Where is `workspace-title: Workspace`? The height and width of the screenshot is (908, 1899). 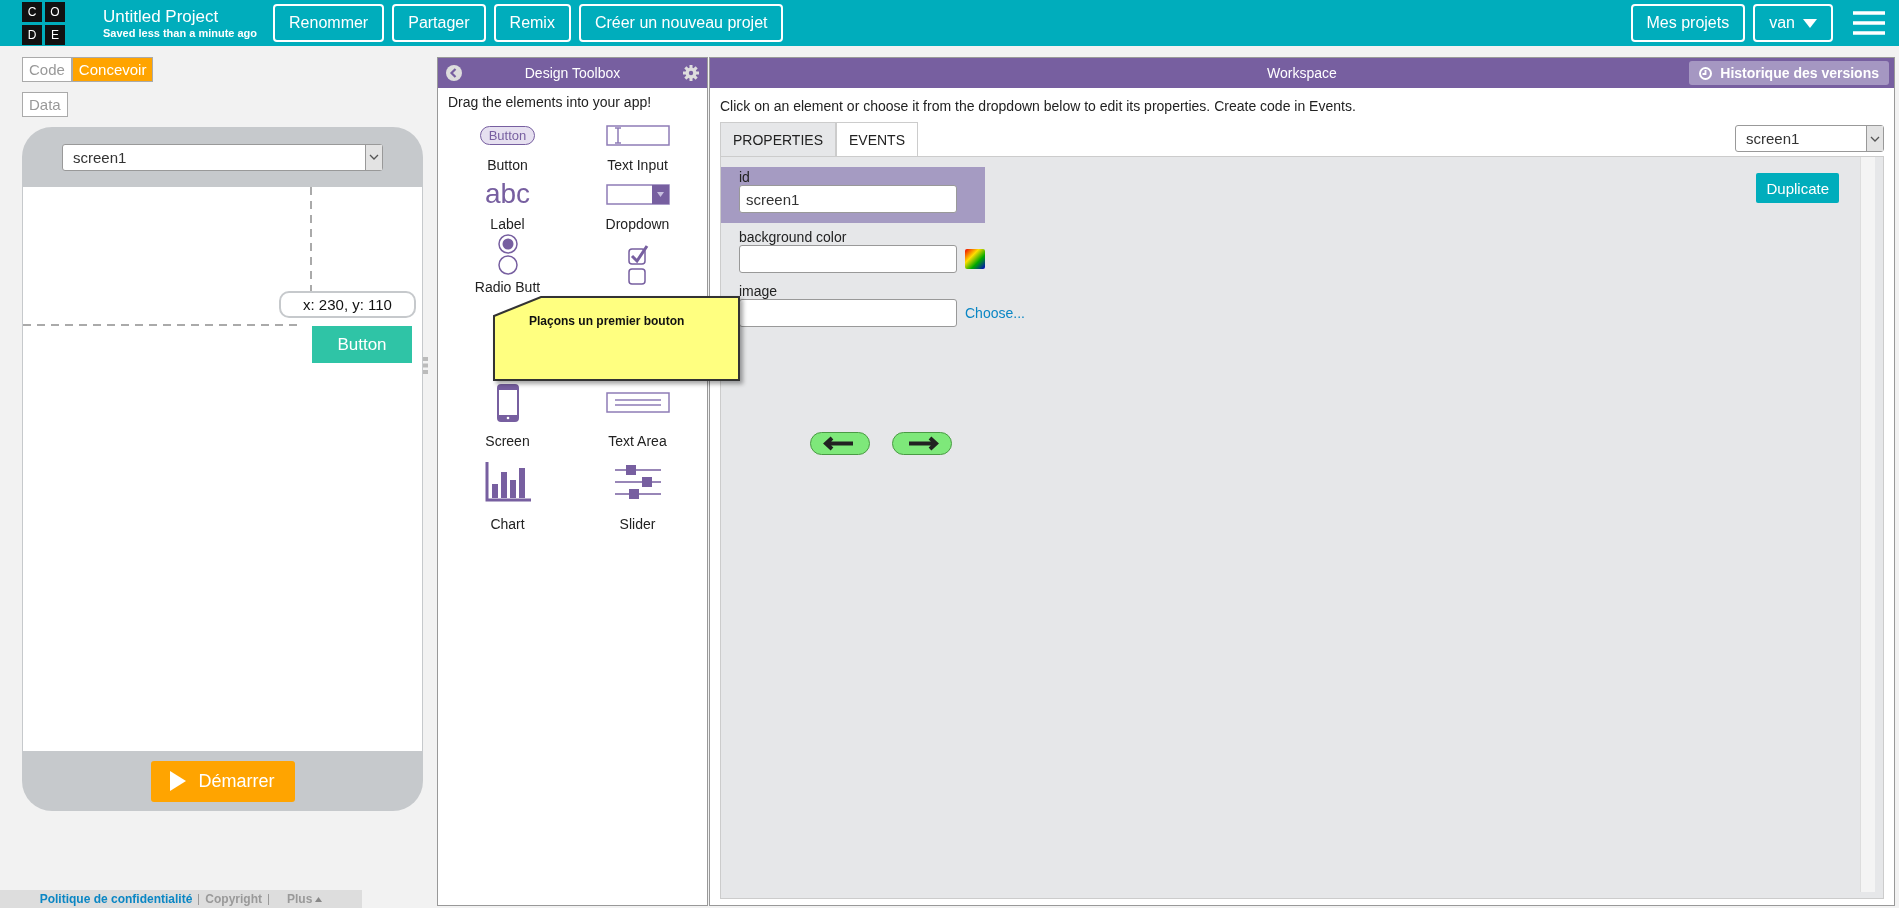 workspace-title: Workspace is located at coordinates (1302, 73).